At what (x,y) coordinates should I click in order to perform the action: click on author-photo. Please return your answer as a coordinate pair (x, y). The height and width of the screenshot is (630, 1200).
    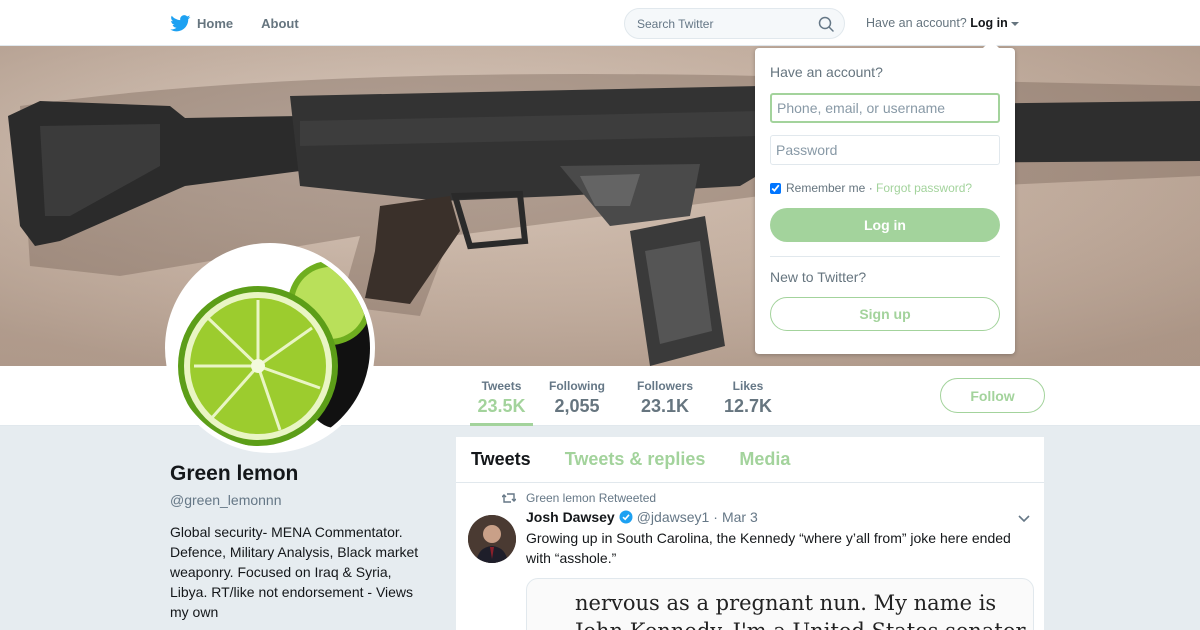
    Looking at the image, I should click on (492, 539).